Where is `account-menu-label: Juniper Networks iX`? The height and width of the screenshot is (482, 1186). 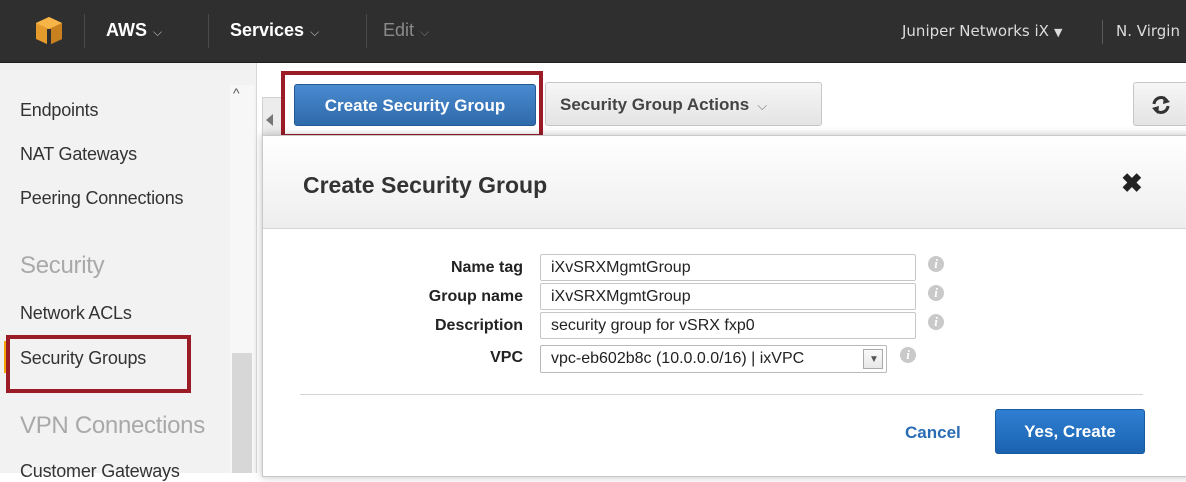 account-menu-label: Juniper Networks iX is located at coordinates (975, 31).